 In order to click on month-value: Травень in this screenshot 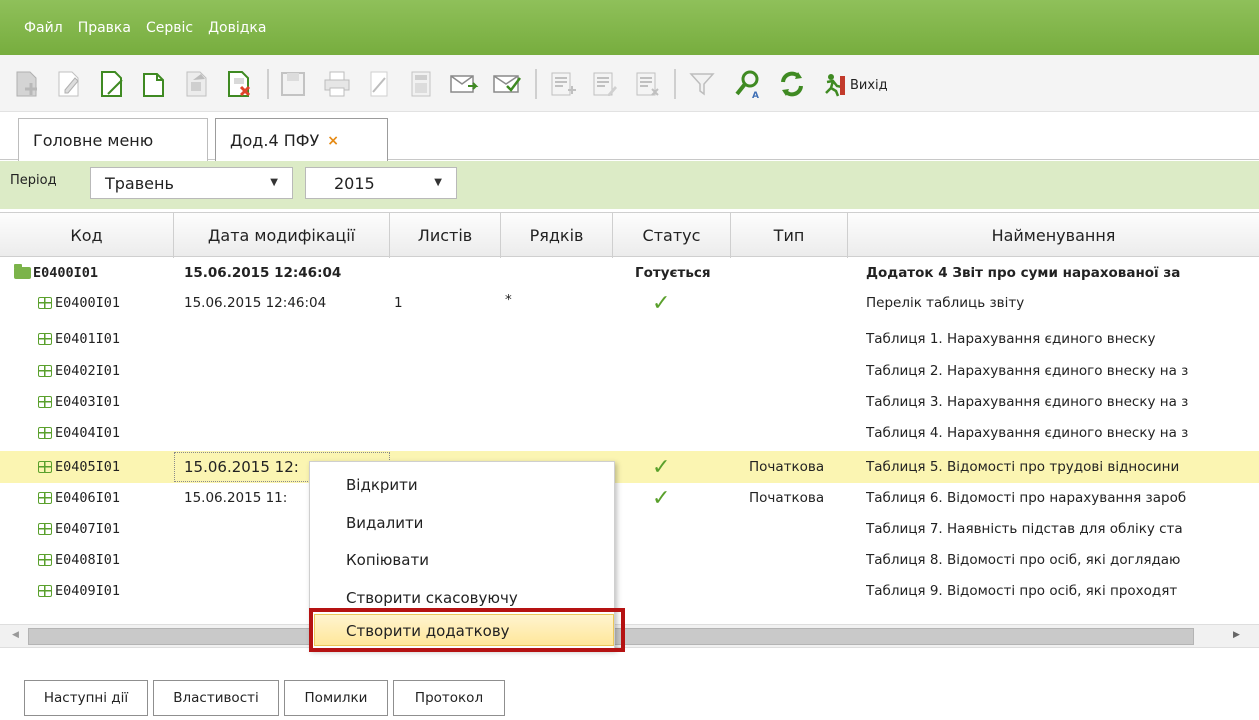, I will do `click(139, 183)`.